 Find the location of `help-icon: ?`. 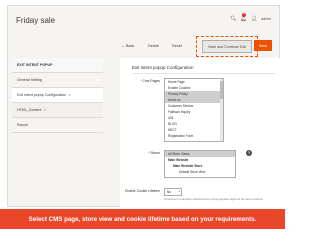

help-icon: ? is located at coordinates (249, 153).